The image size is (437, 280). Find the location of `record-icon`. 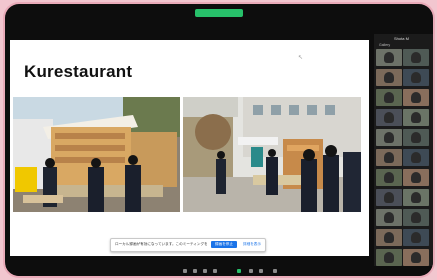

record-icon is located at coordinates (251, 271).